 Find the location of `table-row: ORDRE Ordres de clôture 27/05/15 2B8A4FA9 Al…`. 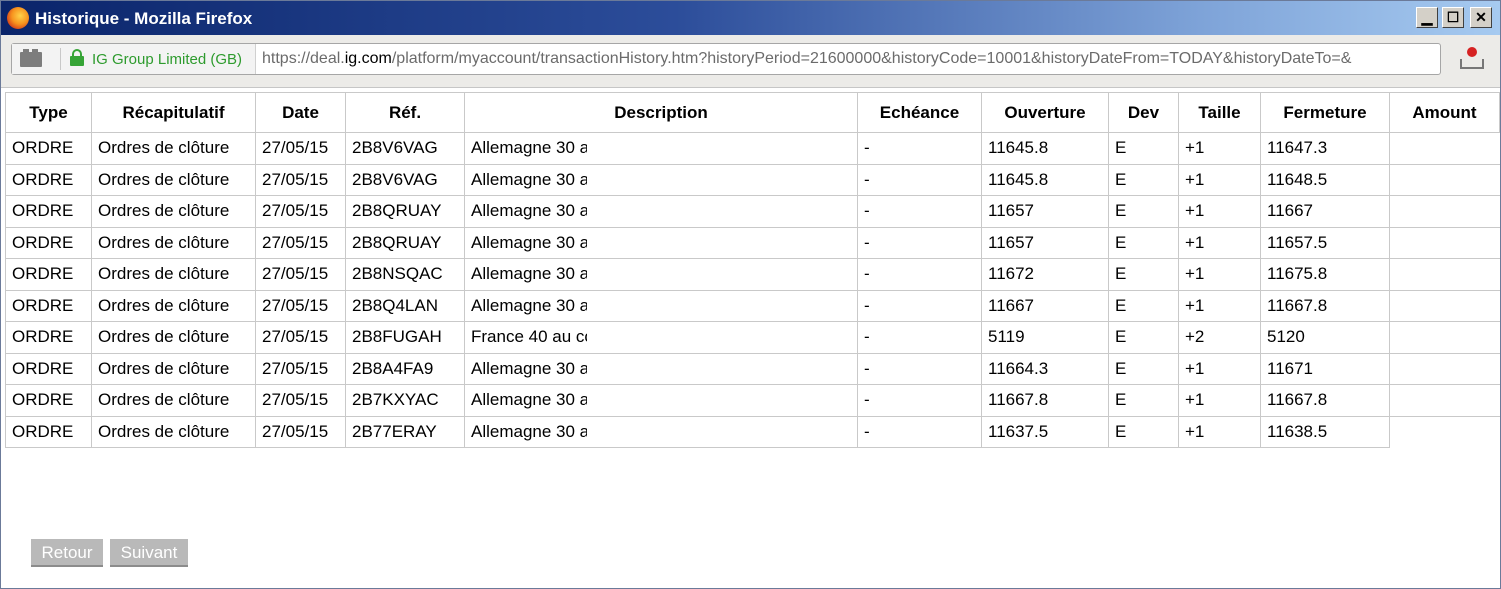

table-row: ORDRE Ordres de clôture 27/05/15 2B8A4FA9 Al… is located at coordinates (752, 368).